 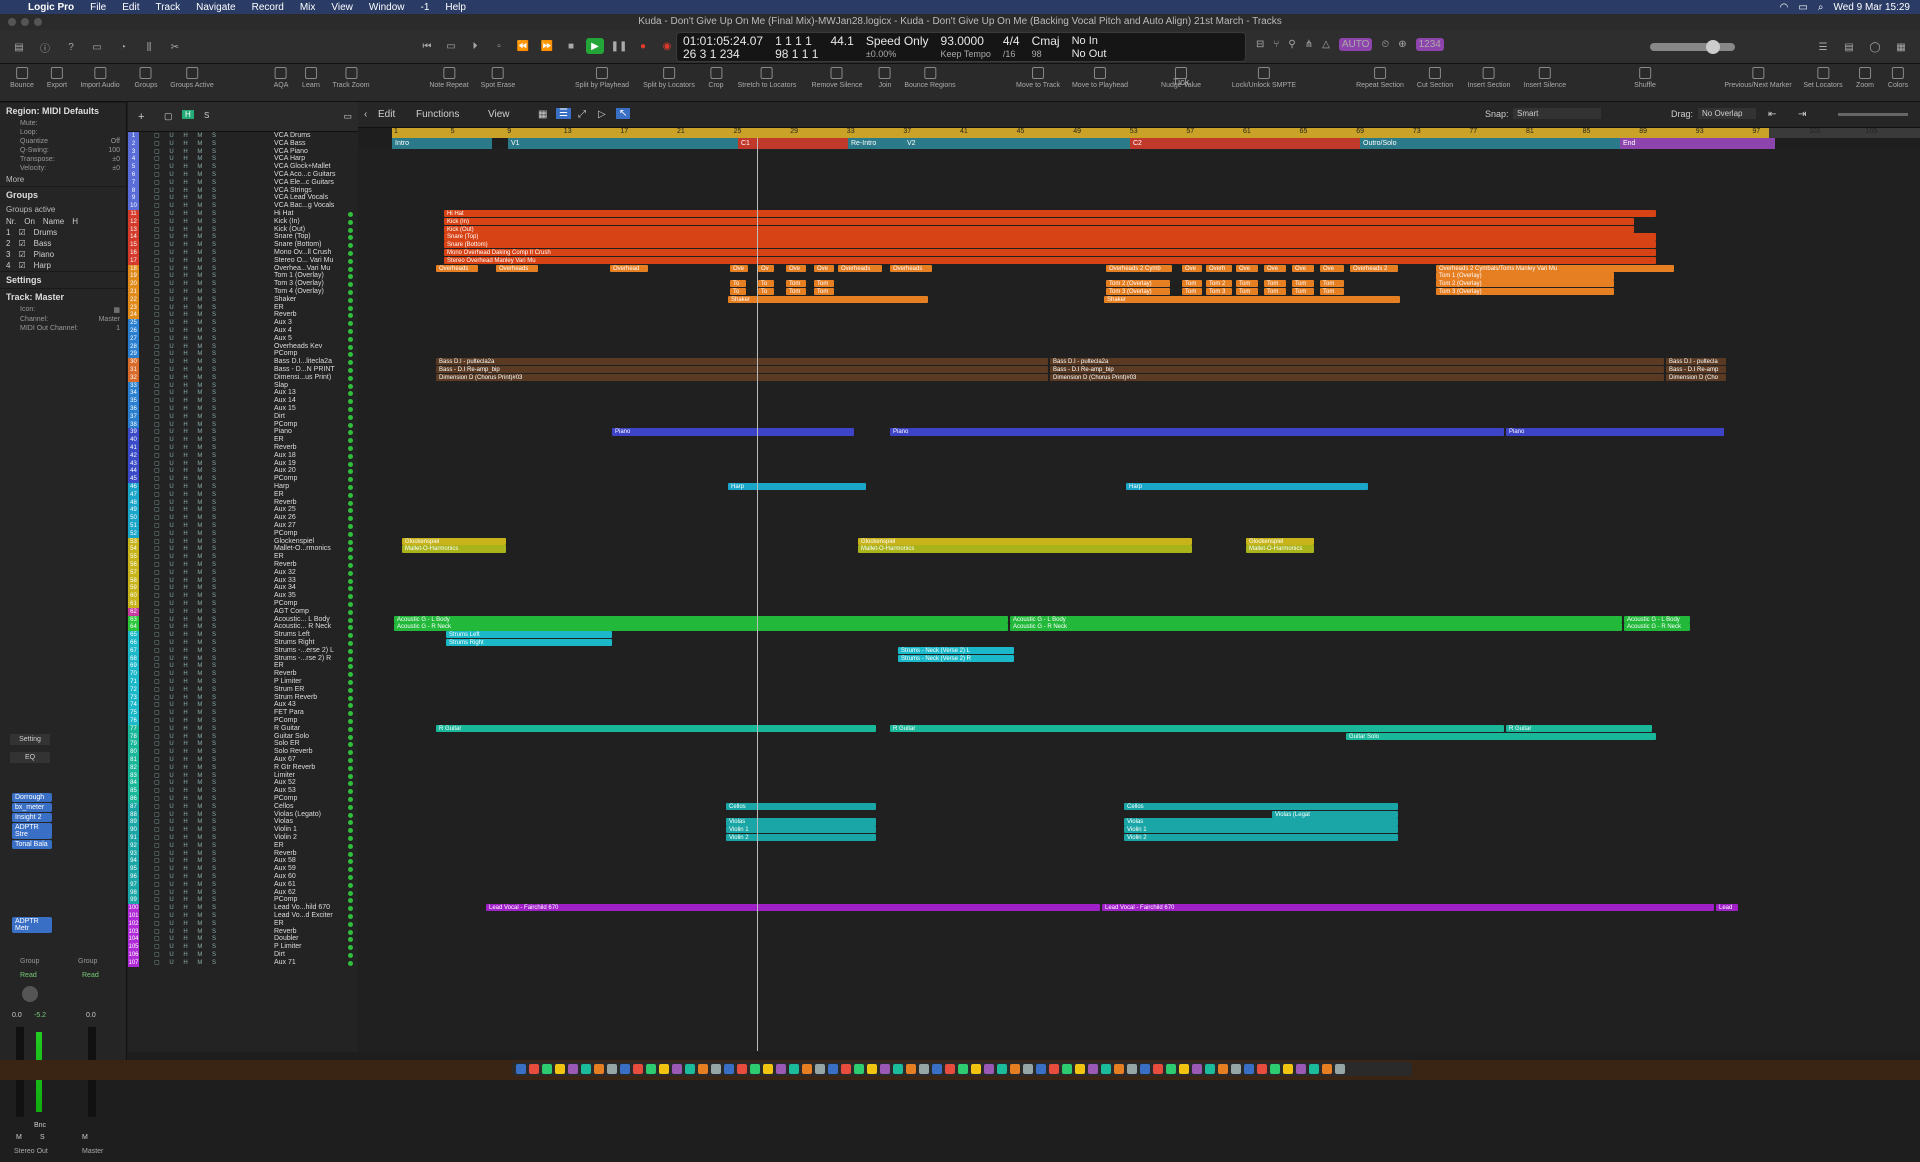 I want to click on menu-mix: Mix, so click(x=308, y=7).